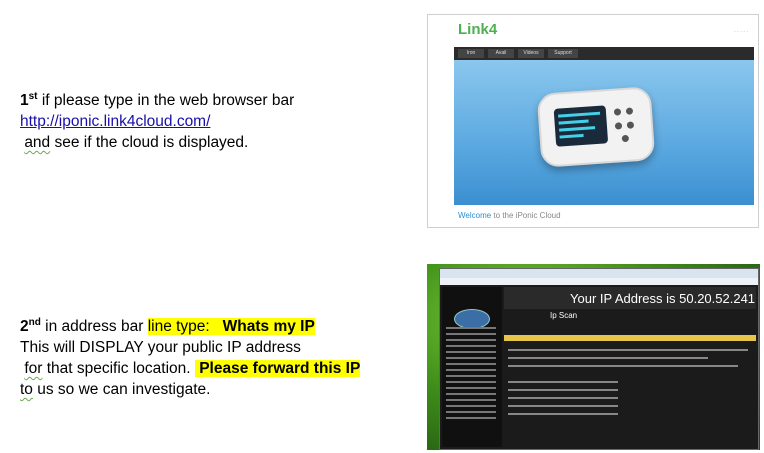  I want to click on nav-tab-avail: Avail, so click(501, 53).